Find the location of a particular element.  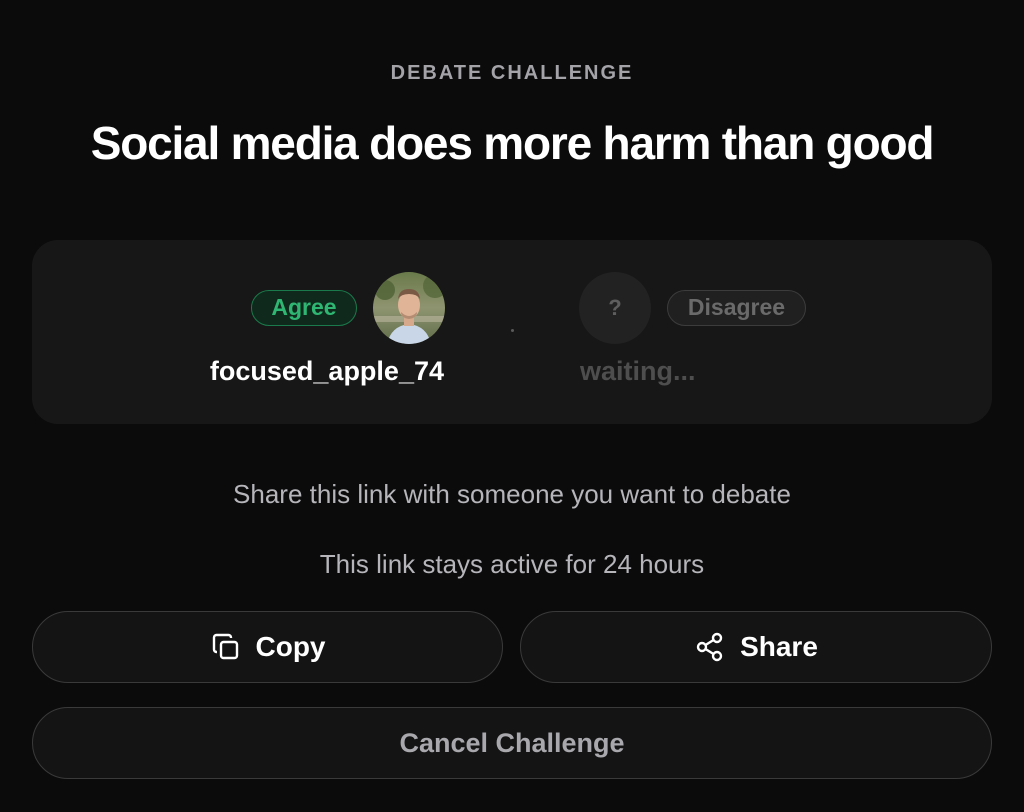

agree-stance-badge: Agree is located at coordinates (304, 308).